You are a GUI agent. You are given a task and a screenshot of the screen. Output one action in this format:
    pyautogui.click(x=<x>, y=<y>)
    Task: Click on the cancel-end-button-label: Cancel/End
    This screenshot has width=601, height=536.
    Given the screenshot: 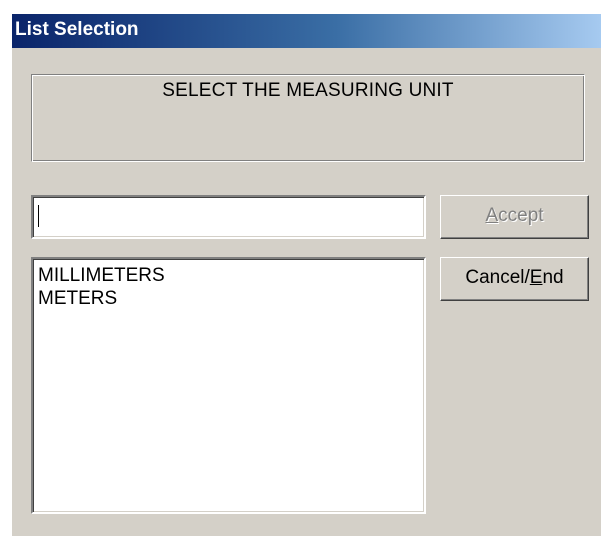 What is the action you would take?
    pyautogui.click(x=514, y=277)
    